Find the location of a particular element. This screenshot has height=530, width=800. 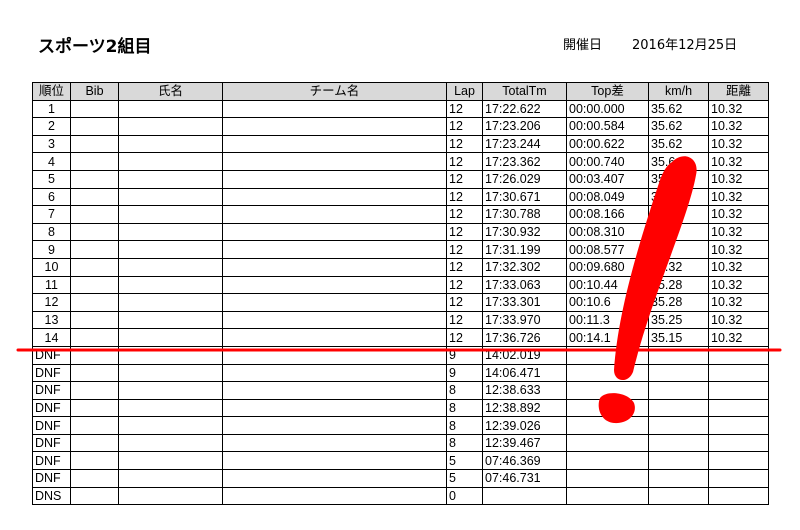

cell-lap: 0 is located at coordinates (464, 496).